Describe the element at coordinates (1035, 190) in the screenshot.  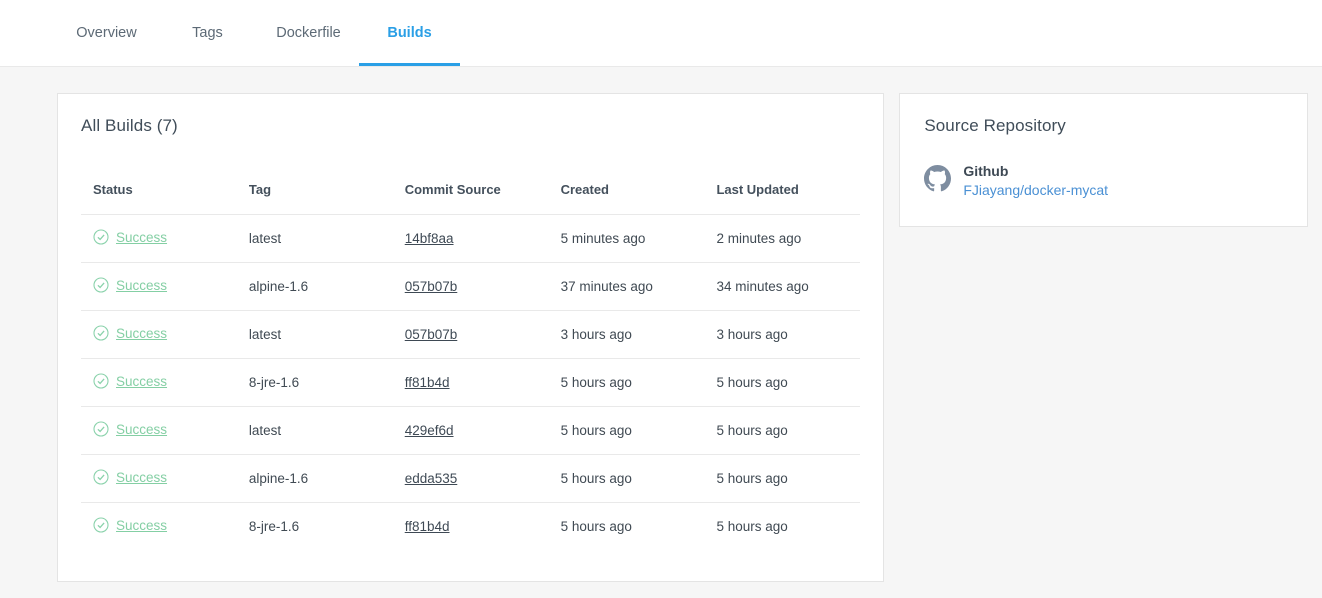
I see `repo-link: FJiayang/docker-mycat` at that location.